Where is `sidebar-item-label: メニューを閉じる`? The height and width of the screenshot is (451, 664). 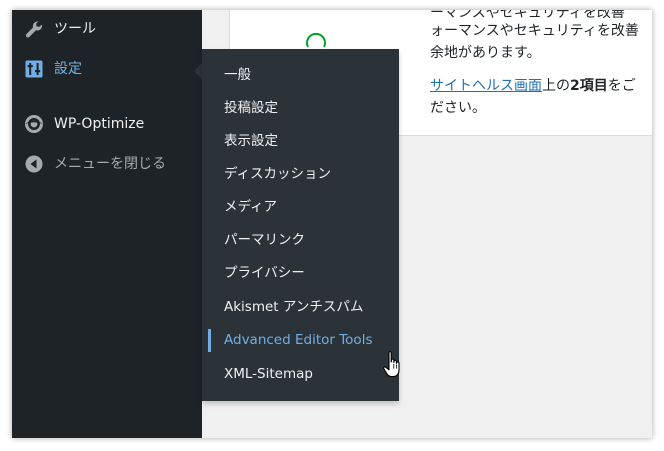 sidebar-item-label: メニューを閉じる is located at coordinates (110, 164).